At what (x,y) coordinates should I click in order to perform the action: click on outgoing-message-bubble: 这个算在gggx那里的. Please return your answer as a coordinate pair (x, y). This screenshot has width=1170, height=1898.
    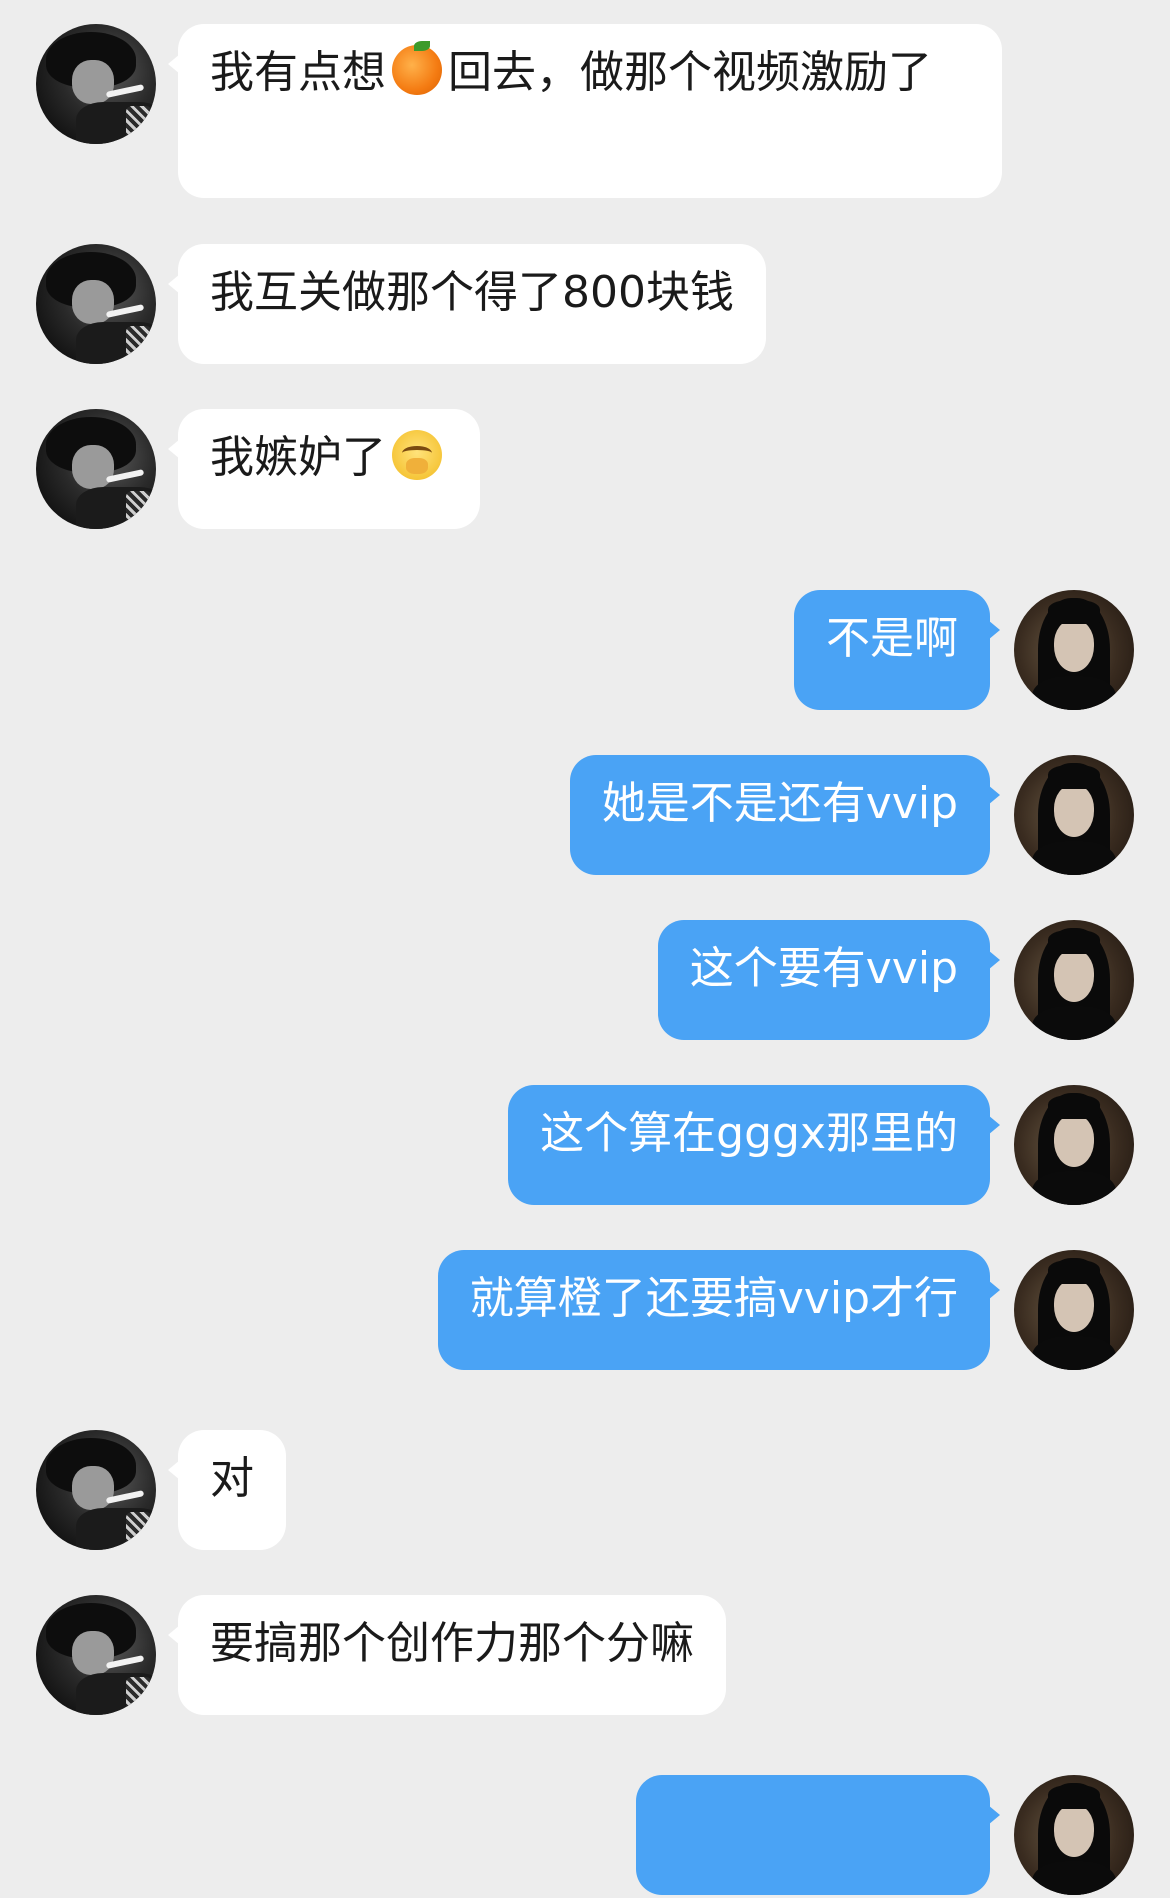
    Looking at the image, I should click on (754, 1145).